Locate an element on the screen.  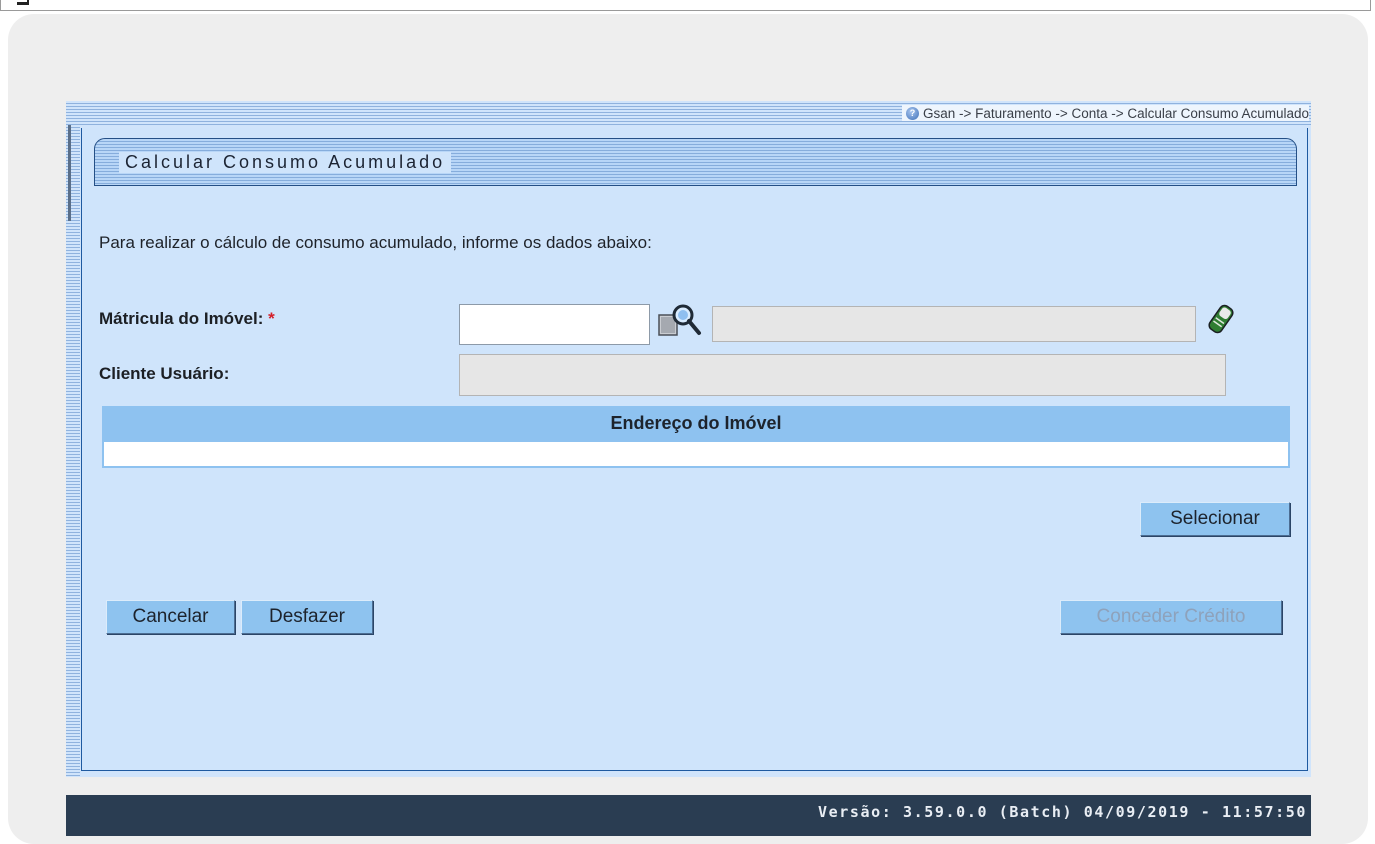
eraser-icon is located at coordinates (1221, 319).